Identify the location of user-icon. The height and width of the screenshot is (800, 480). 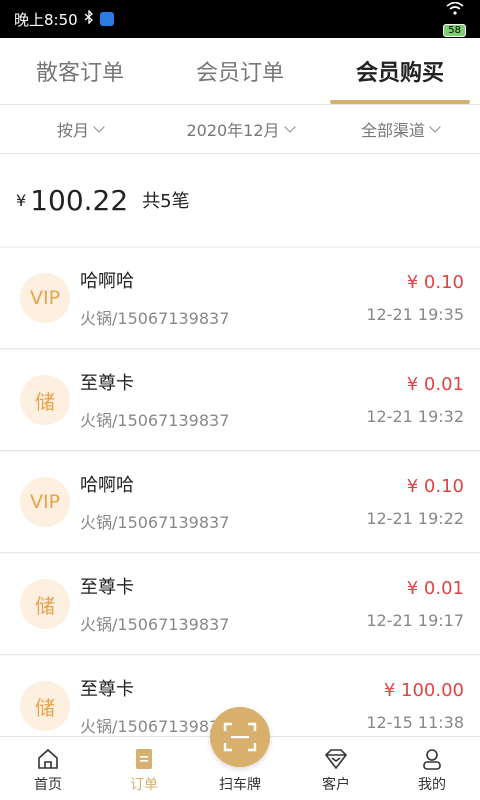
(432, 759).